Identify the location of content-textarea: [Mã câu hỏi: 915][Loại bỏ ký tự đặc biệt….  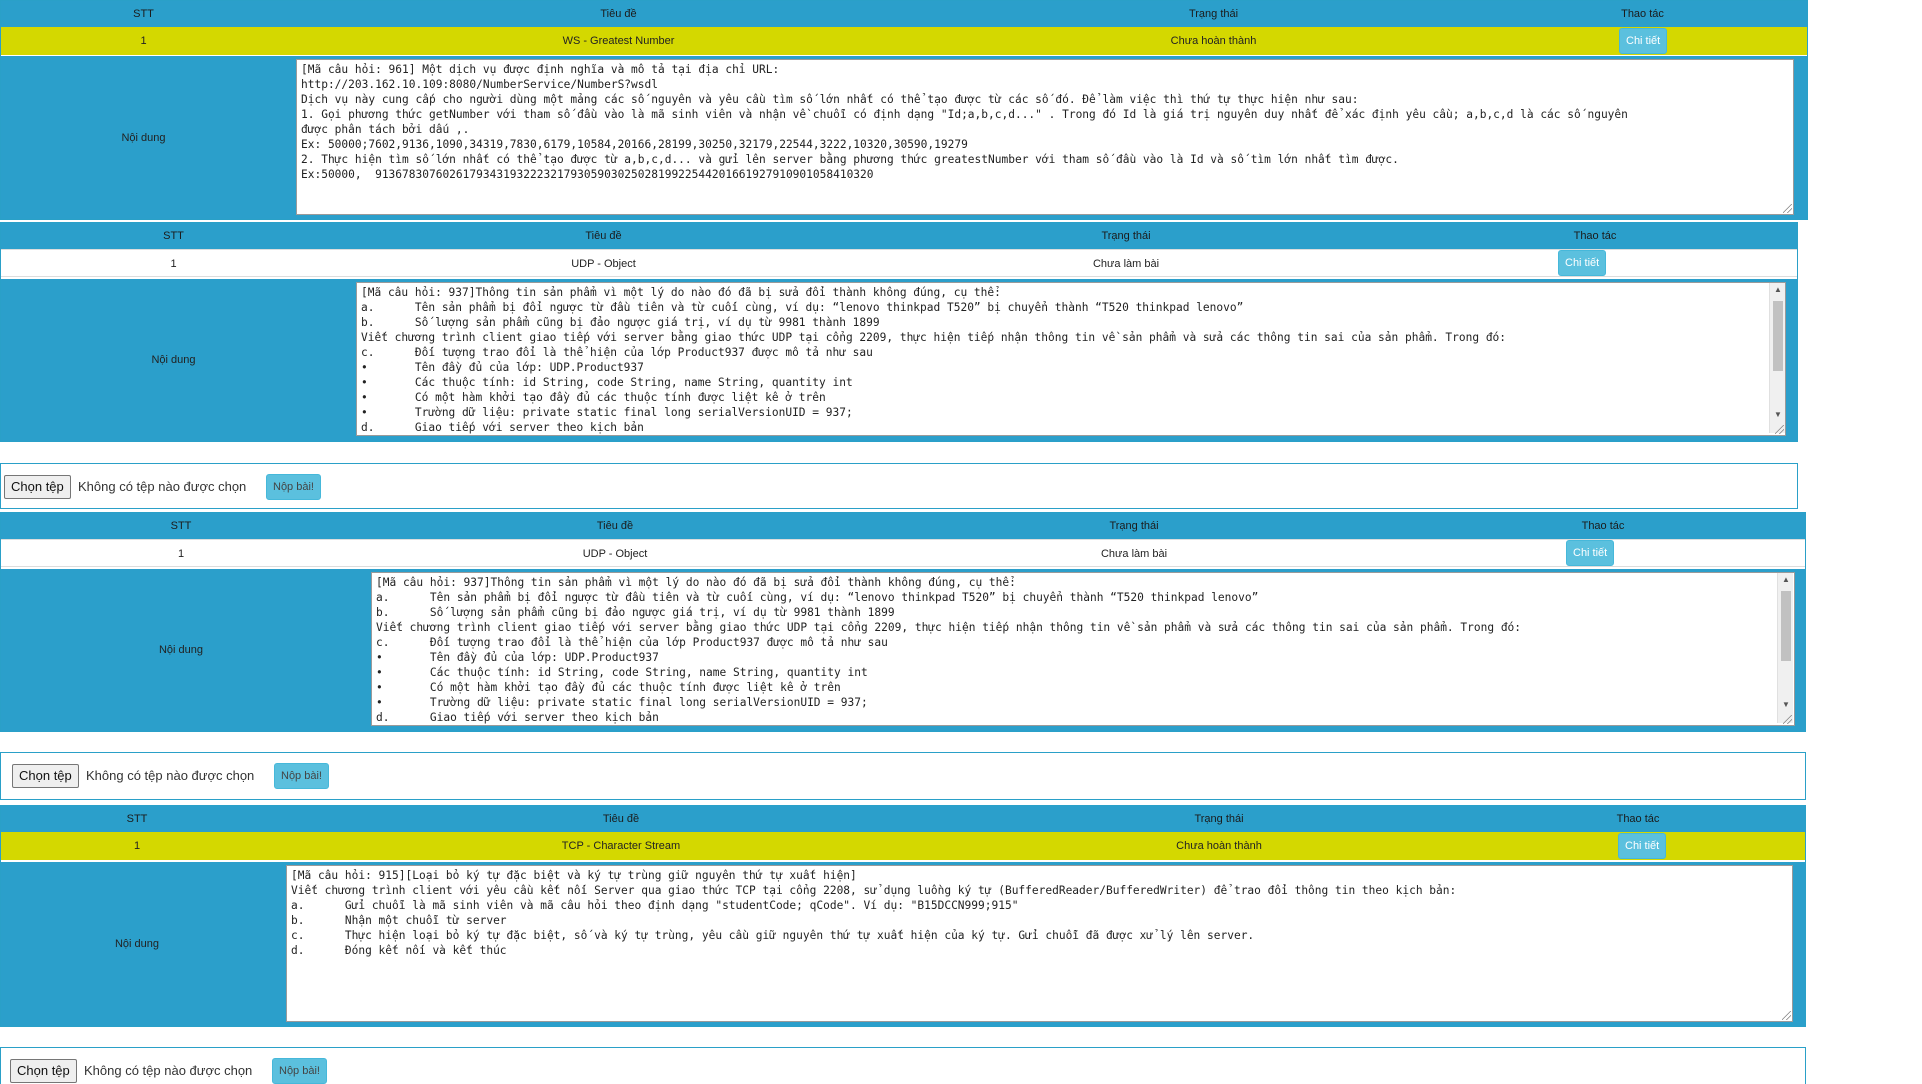
(1039, 943).